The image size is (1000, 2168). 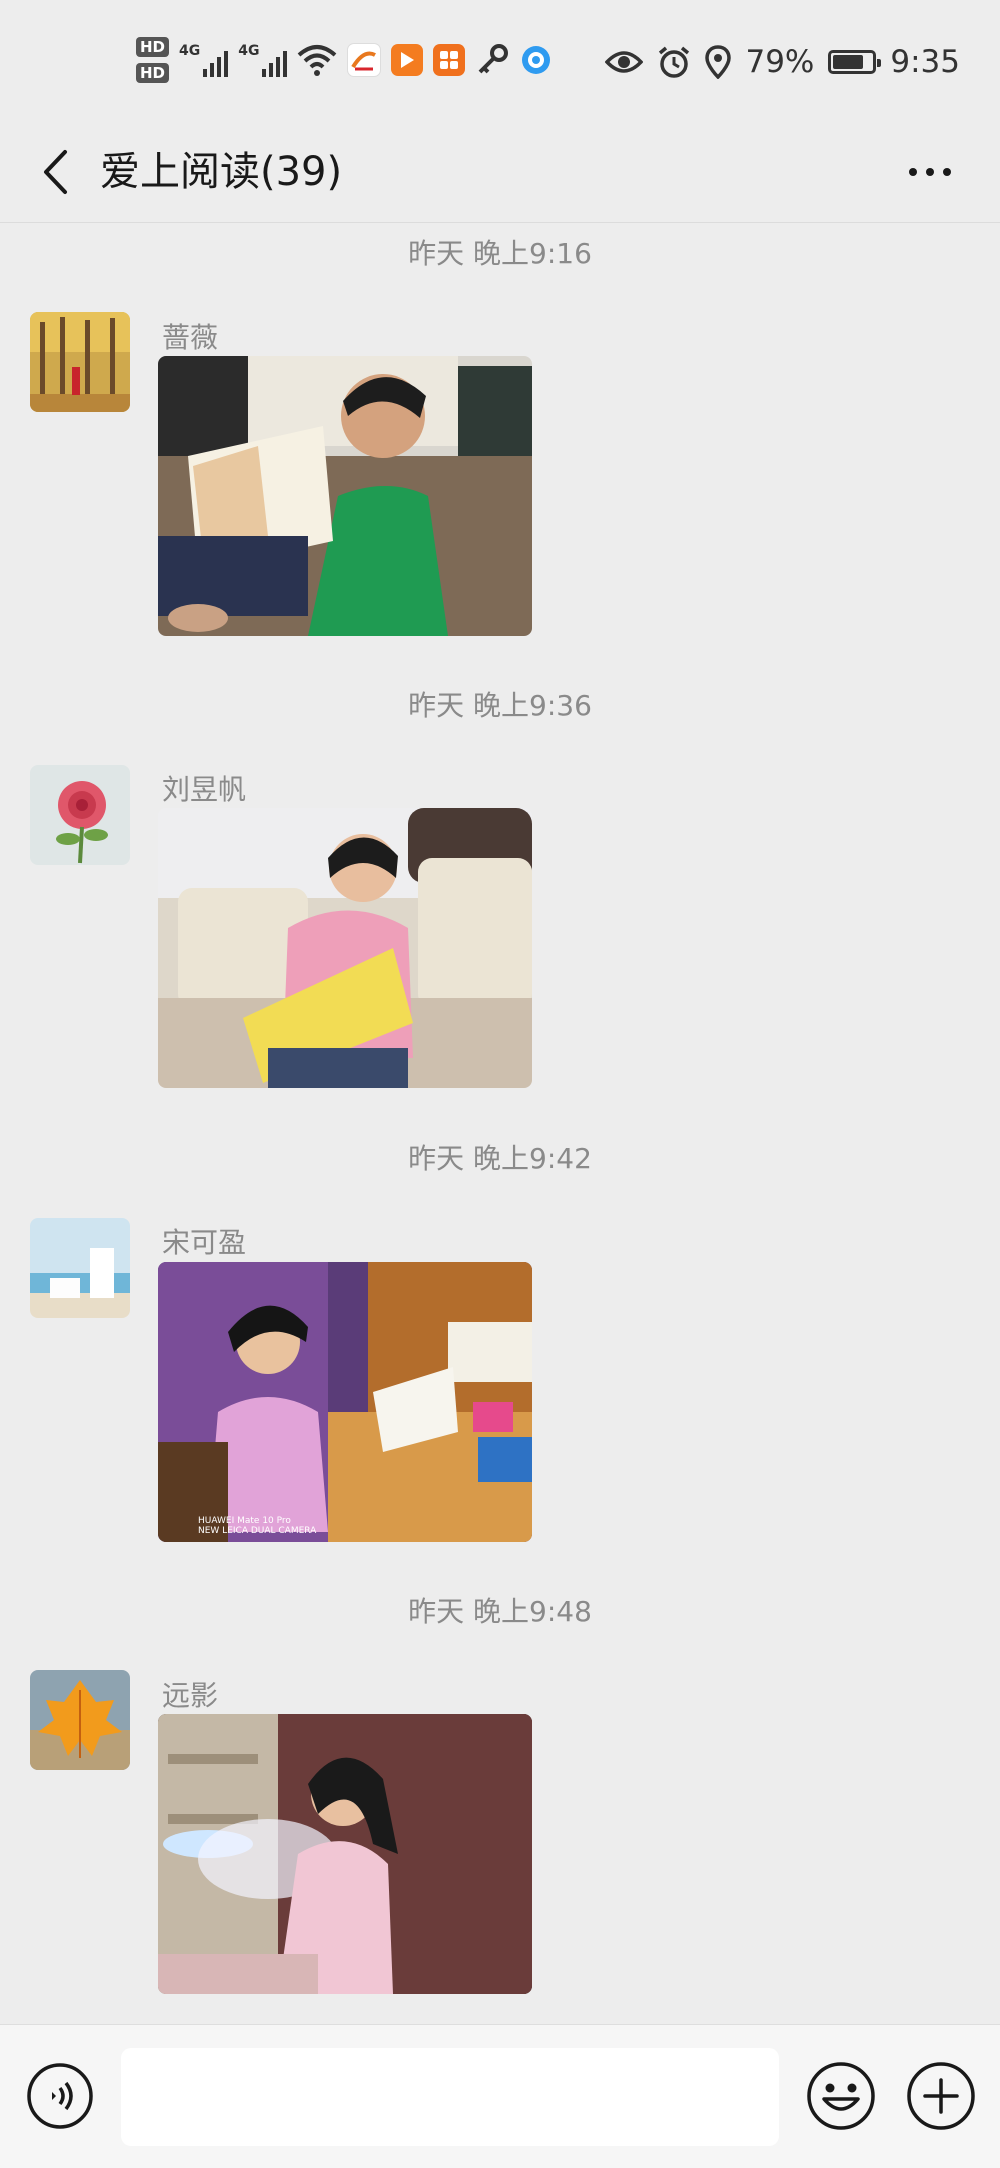 I want to click on sender-name: 远影, so click(x=190, y=1695).